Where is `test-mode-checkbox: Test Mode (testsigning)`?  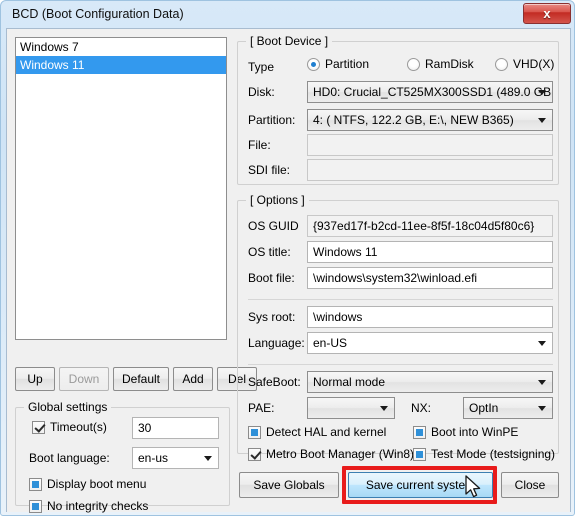
test-mode-checkbox: Test Mode (testsigning) is located at coordinates (484, 454).